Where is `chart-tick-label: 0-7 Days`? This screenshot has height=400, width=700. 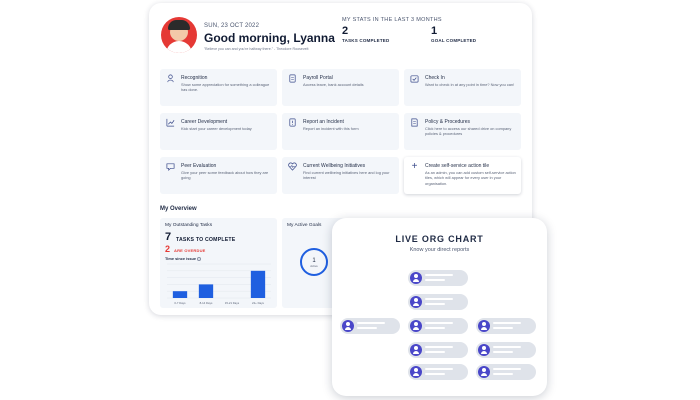 chart-tick-label: 0-7 Days is located at coordinates (180, 303).